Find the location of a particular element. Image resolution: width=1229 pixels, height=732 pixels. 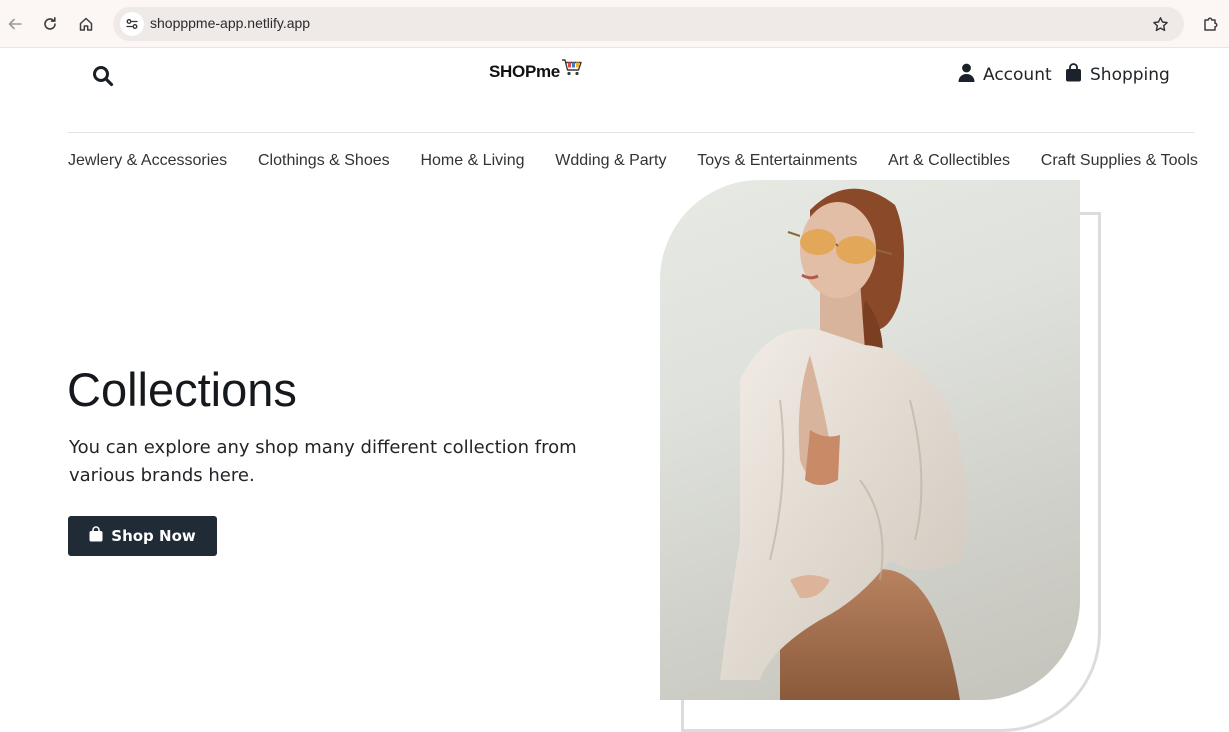

shop-now-label: Shop Now is located at coordinates (153, 536).